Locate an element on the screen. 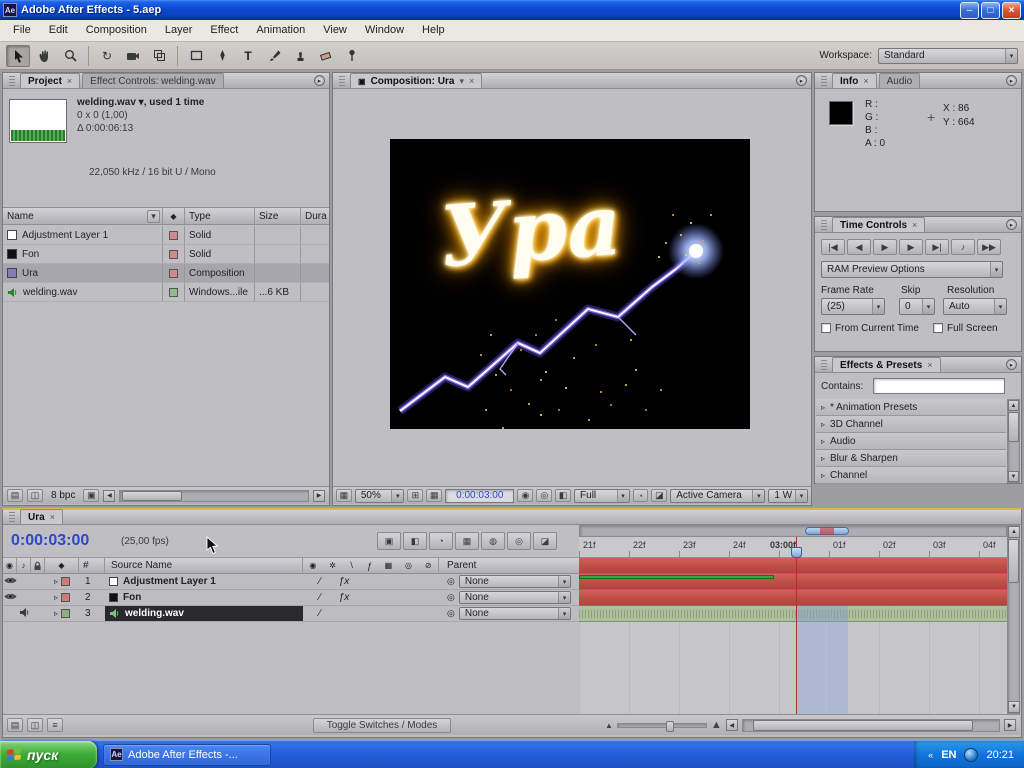 Image resolution: width=1024 pixels, height=768 pixels. menu-window: Window is located at coordinates (384, 30).